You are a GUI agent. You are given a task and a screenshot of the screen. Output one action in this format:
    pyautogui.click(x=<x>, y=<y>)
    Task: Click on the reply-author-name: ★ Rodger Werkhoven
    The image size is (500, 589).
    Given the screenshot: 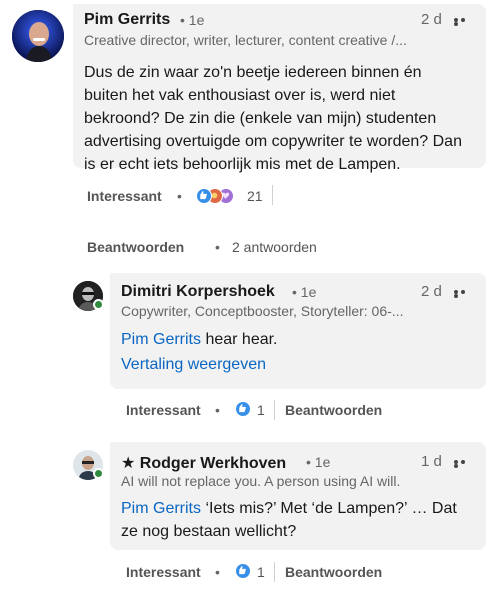 What is the action you would take?
    pyautogui.click(x=203, y=463)
    